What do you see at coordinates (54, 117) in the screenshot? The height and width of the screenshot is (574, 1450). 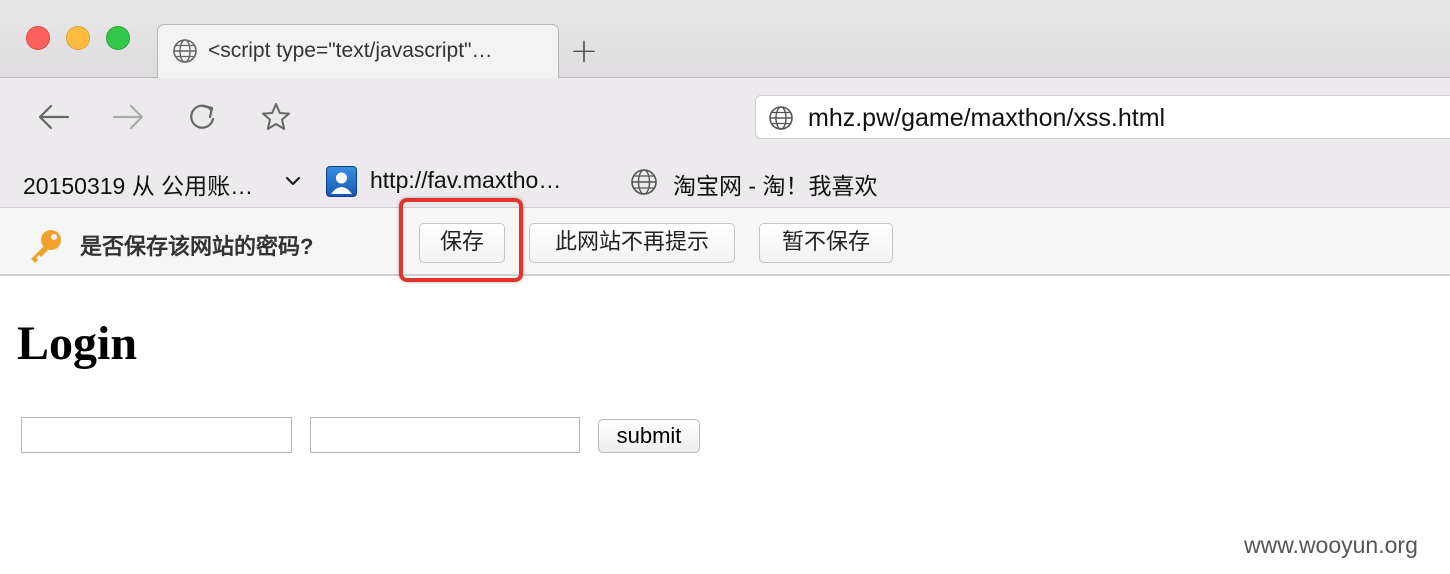 I see `back-arrow-icon` at bounding box center [54, 117].